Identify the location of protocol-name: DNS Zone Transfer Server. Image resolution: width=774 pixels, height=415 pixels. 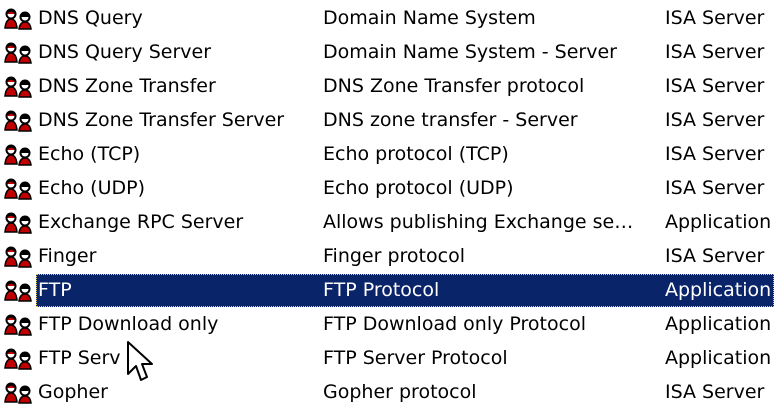
(161, 120).